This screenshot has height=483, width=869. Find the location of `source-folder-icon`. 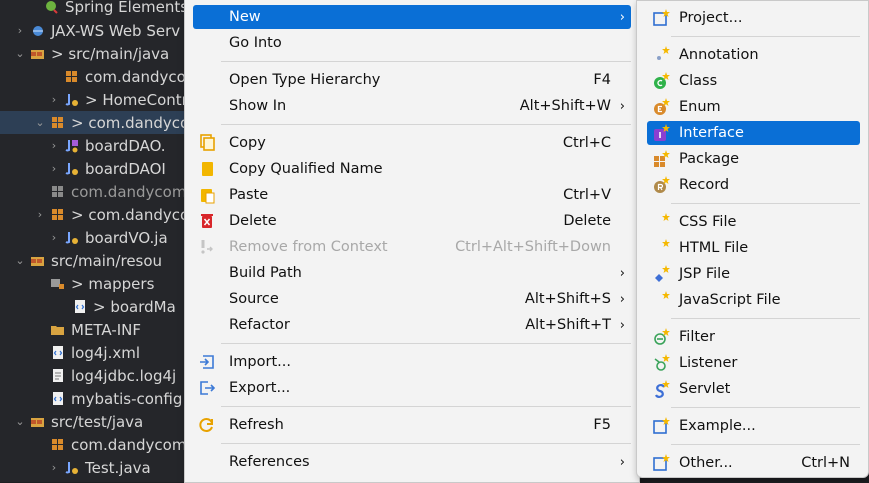

source-folder-icon is located at coordinates (37, 421).